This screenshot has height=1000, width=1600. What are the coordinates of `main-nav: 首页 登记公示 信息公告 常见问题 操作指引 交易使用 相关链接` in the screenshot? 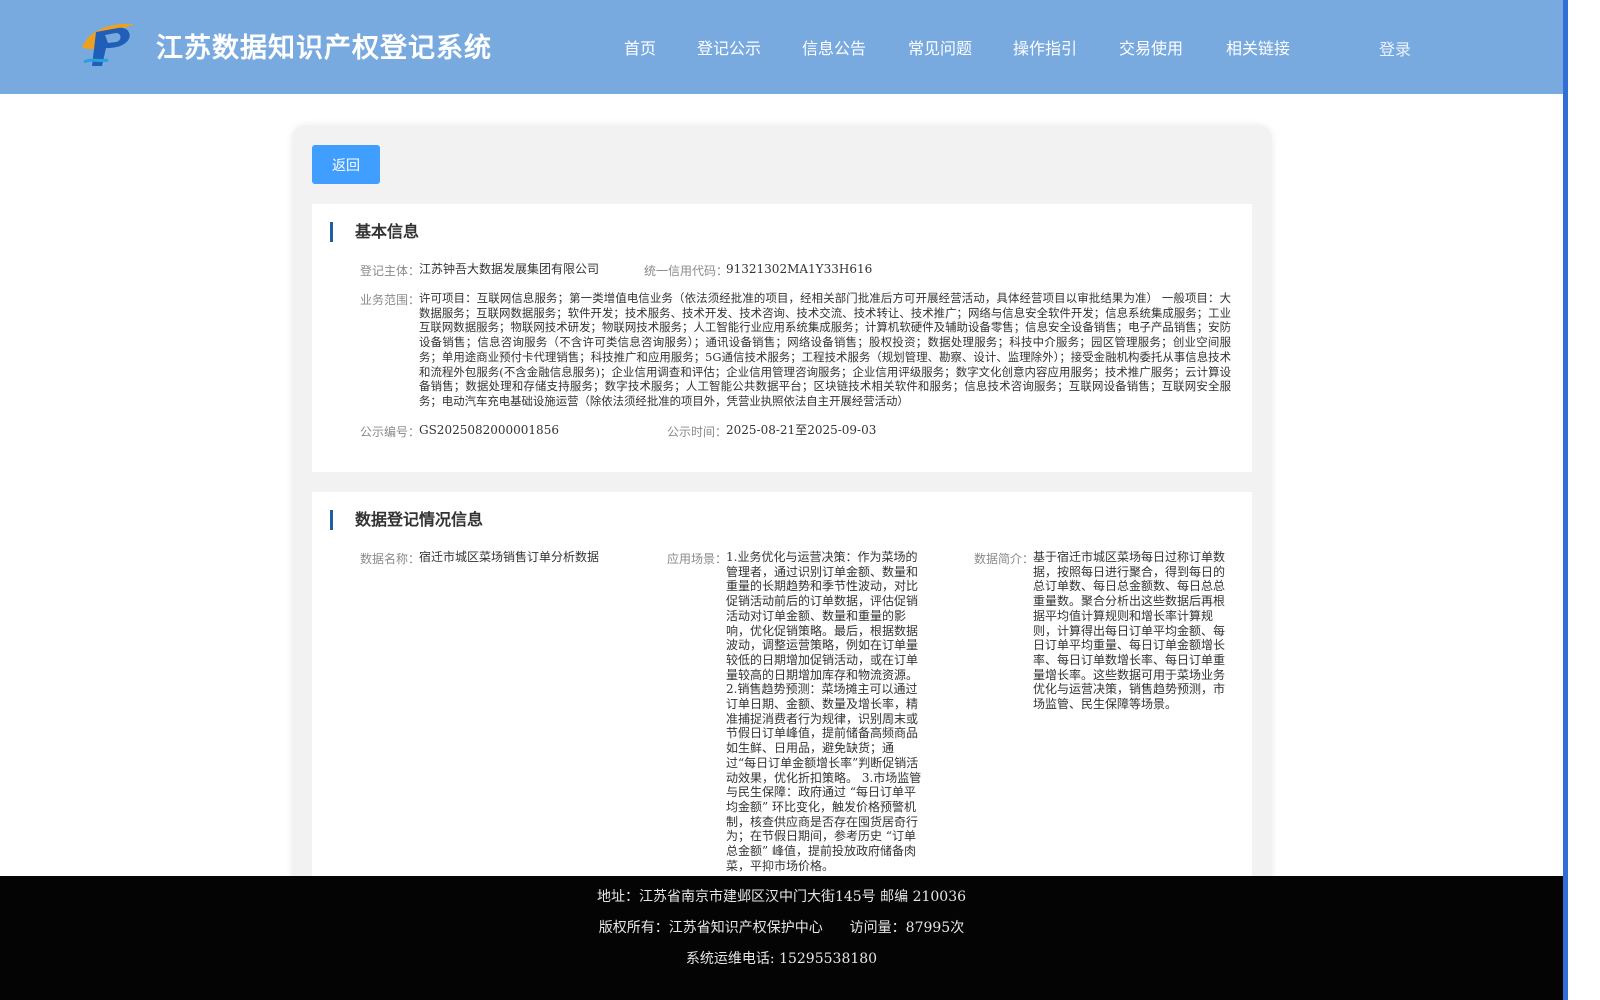 It's located at (781, 47).